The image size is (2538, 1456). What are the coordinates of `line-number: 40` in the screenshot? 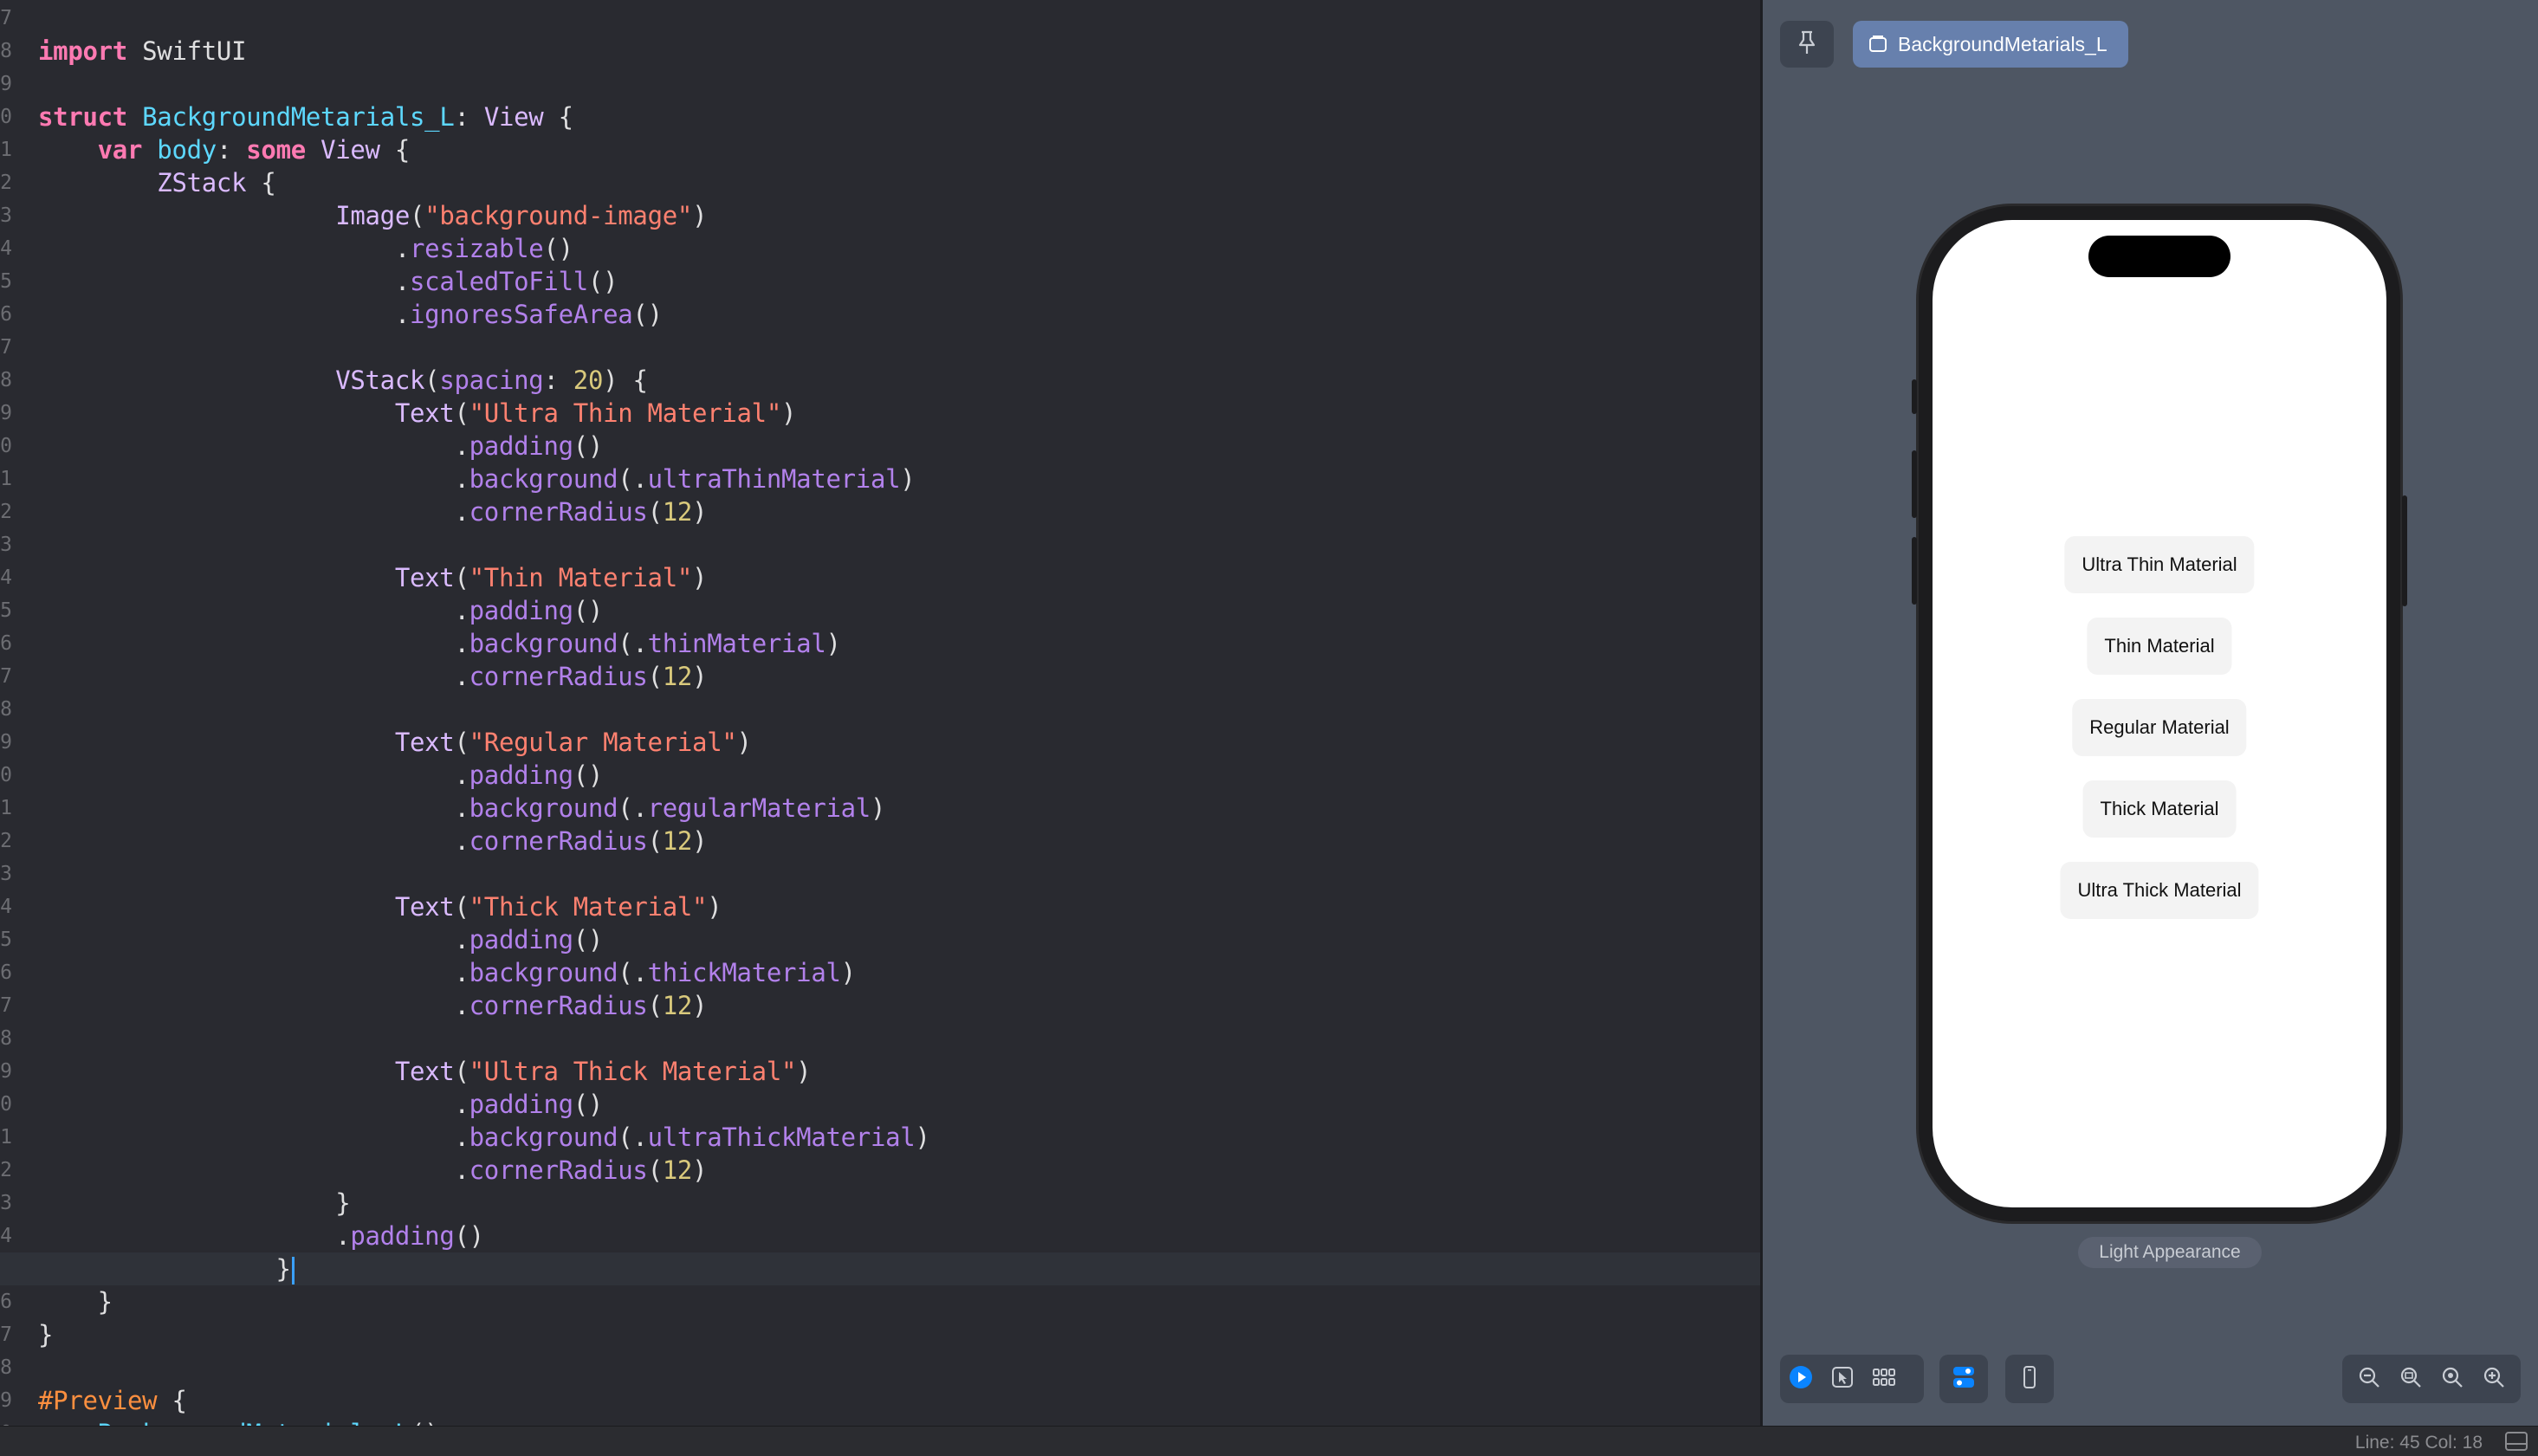 It's located at (6, 1104).